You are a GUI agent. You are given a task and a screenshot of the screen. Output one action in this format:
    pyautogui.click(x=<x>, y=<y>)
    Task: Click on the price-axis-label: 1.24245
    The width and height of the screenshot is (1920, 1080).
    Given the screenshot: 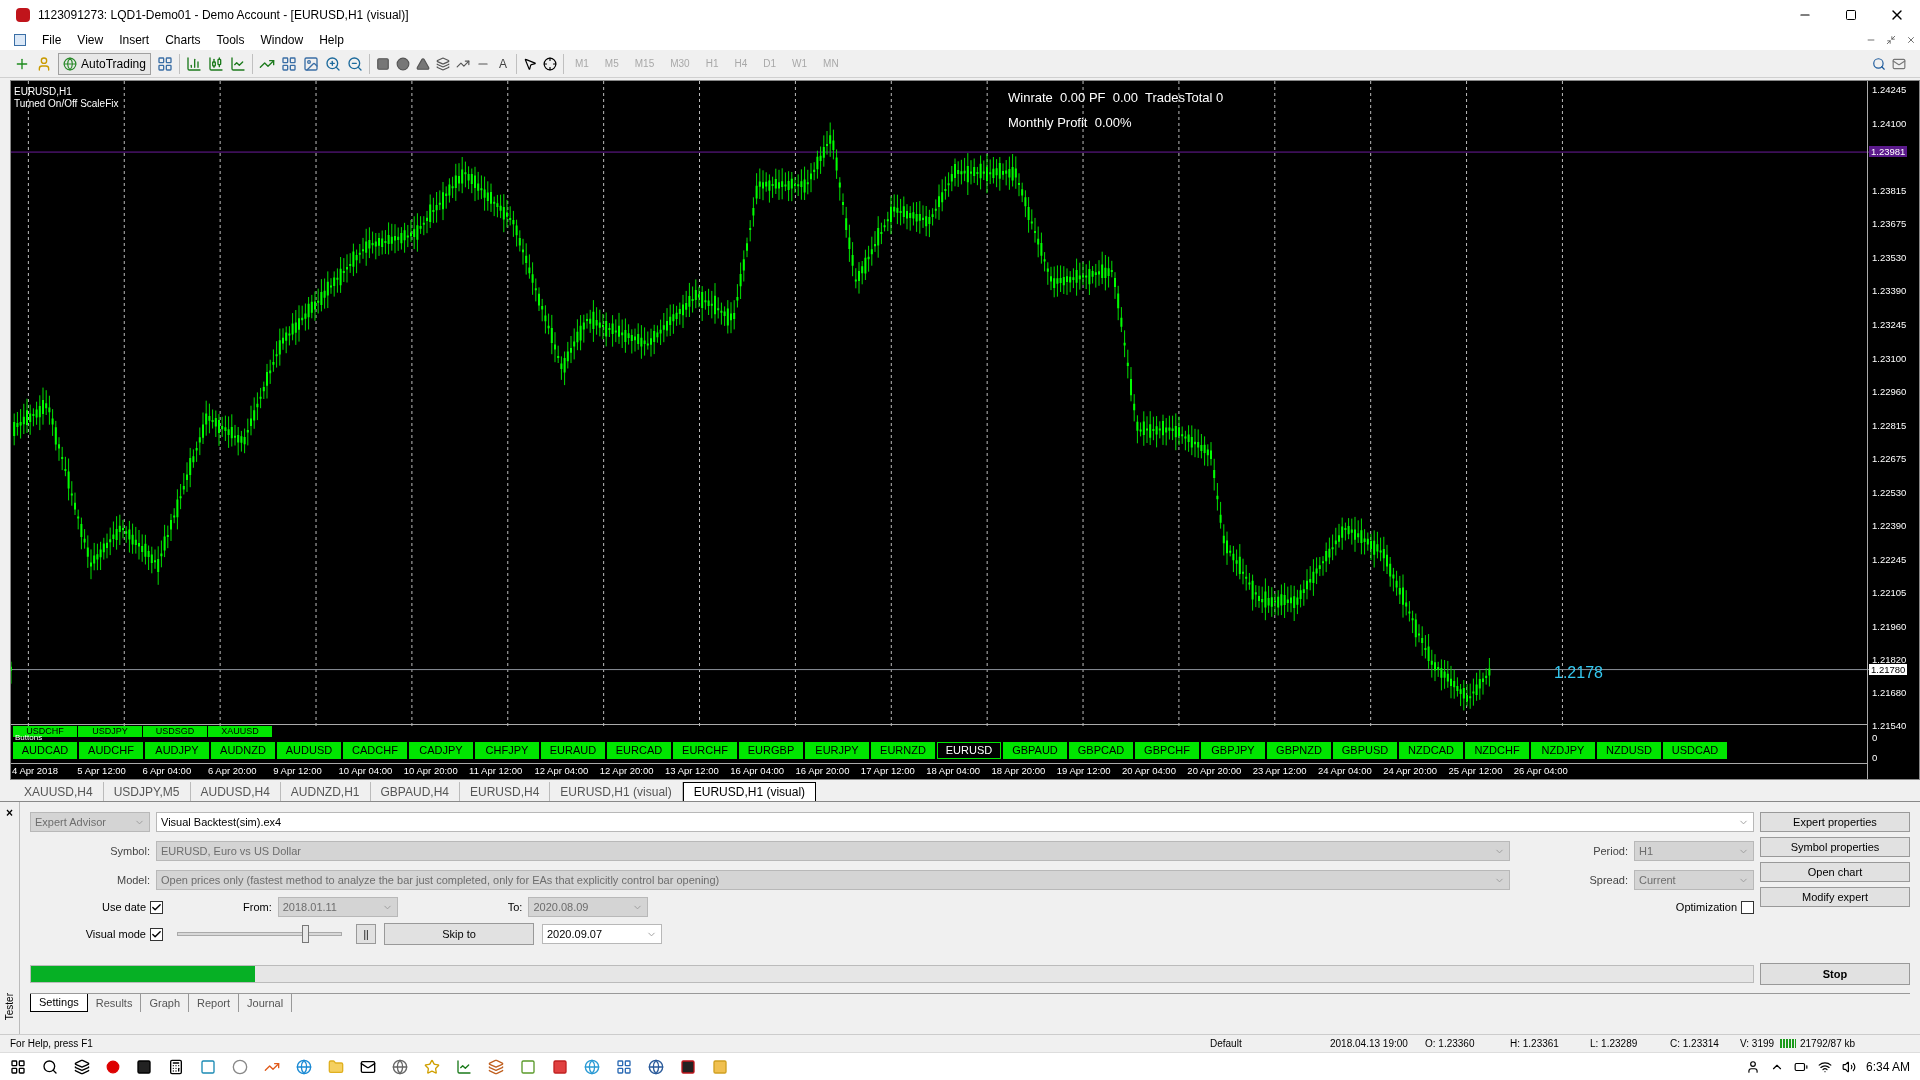 What is the action you would take?
    pyautogui.click(x=1889, y=89)
    